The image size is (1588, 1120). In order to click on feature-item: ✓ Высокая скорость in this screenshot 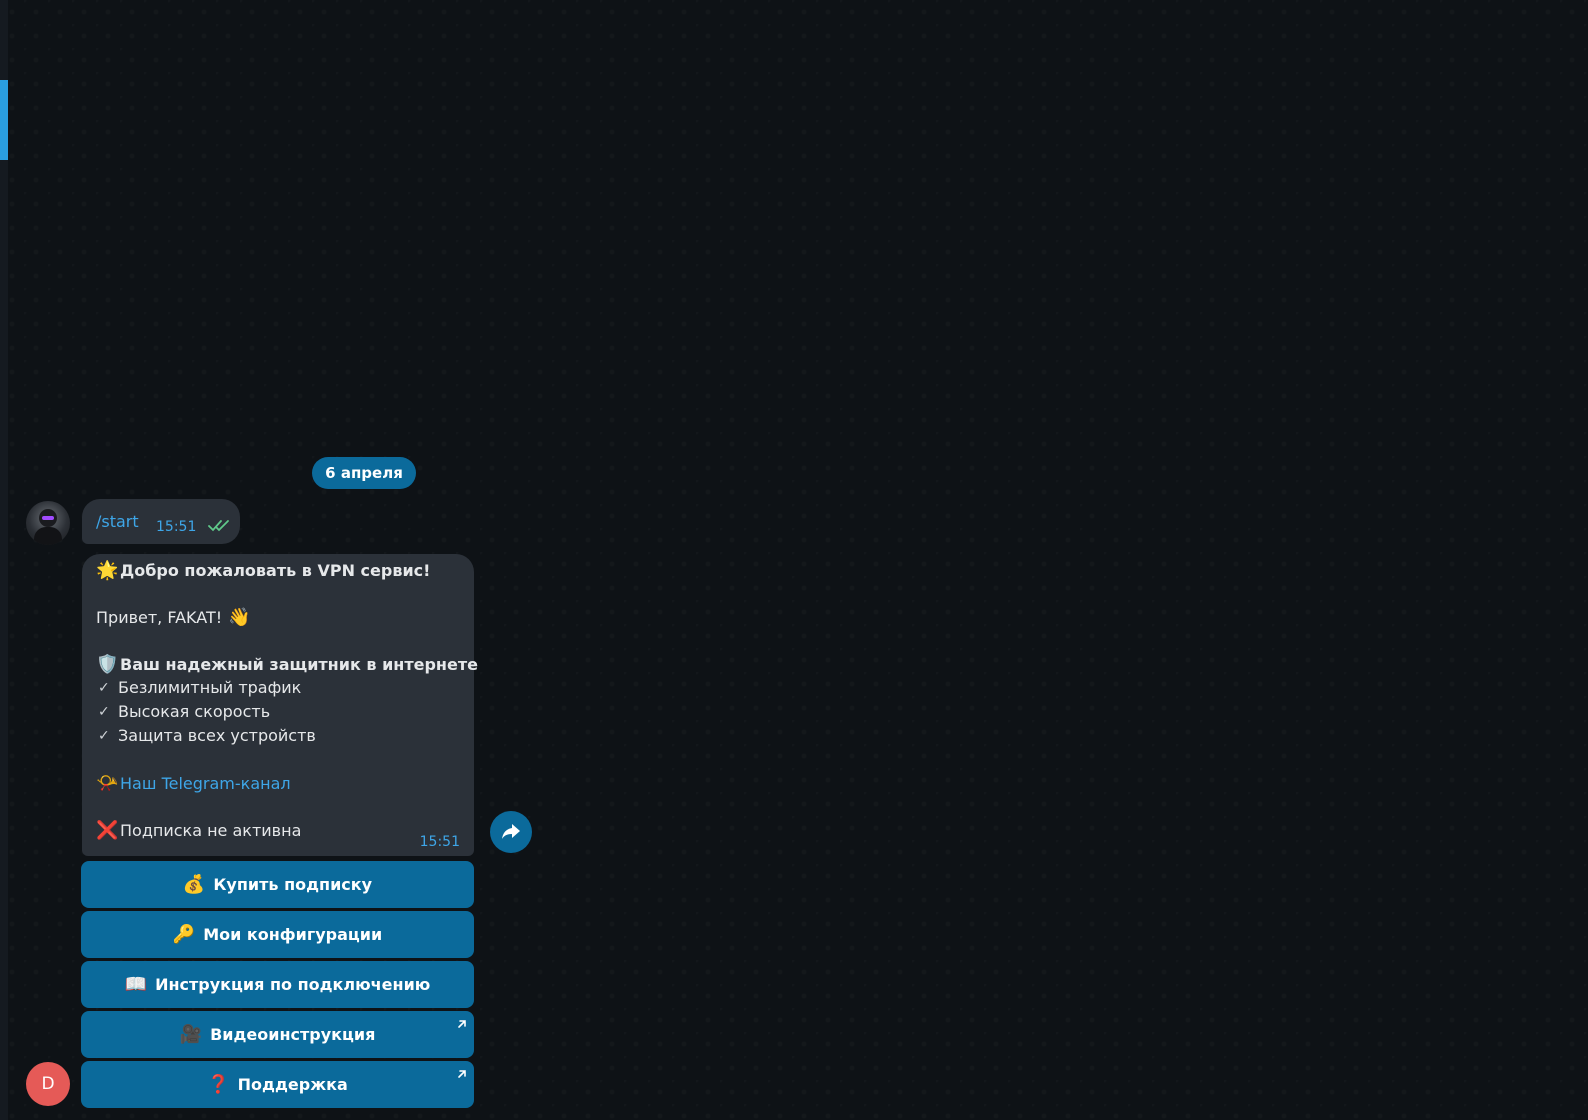, I will do `click(184, 711)`.